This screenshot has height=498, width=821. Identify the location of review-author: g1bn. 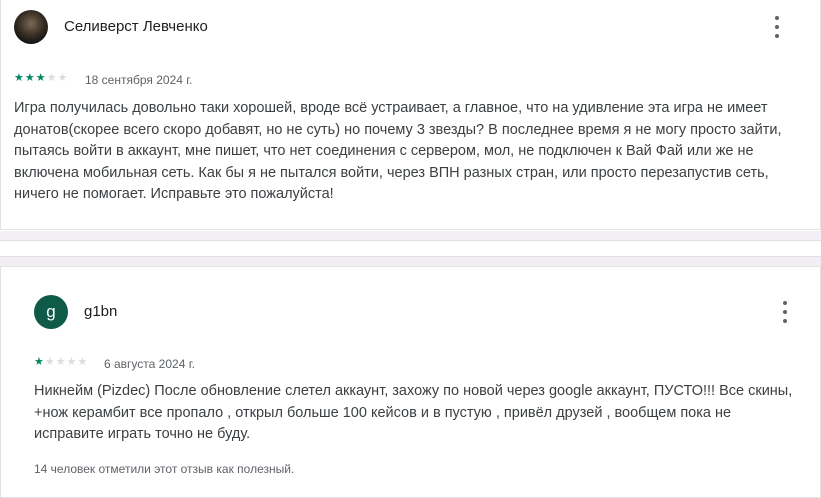
(101, 311).